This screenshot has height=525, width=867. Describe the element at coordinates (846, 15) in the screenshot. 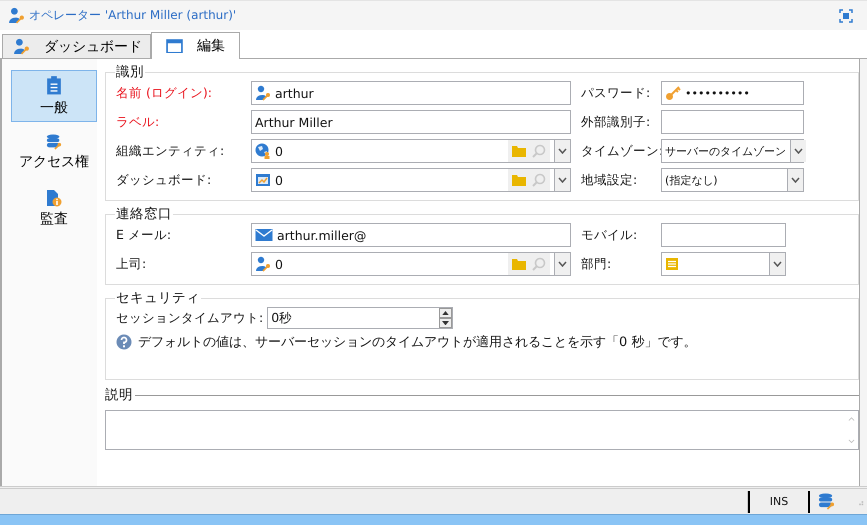

I see `maximize-icon` at that location.